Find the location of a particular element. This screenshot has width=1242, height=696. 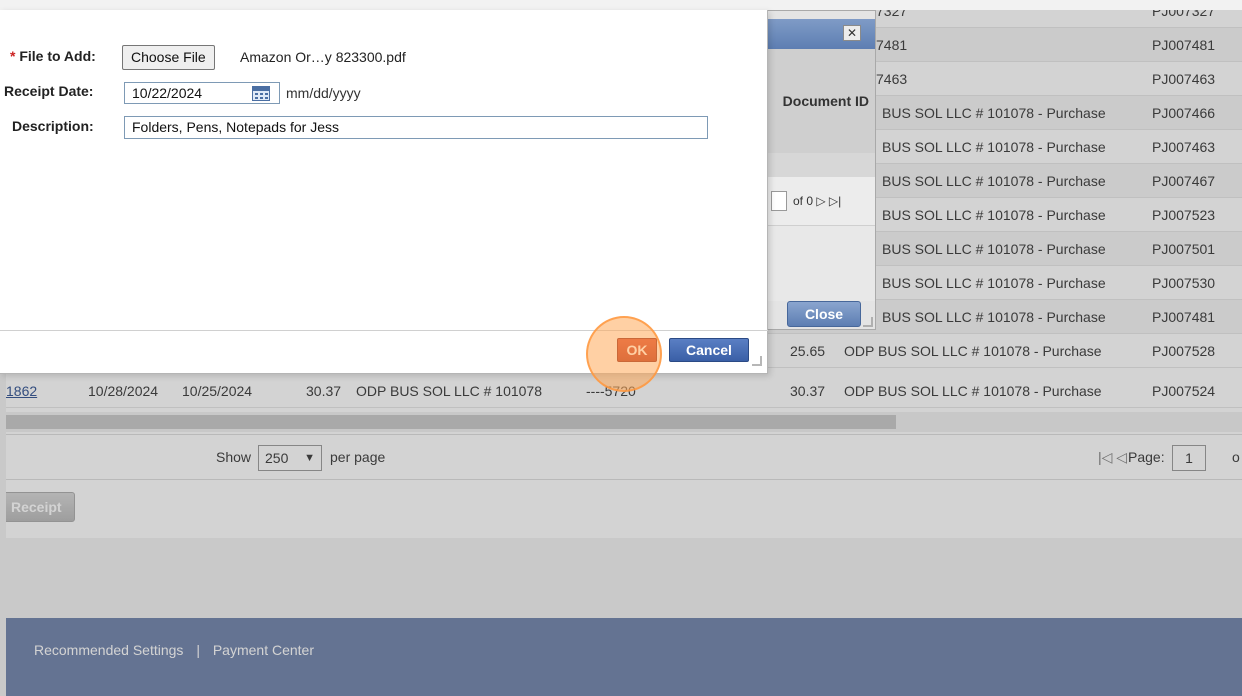

dialog-footer-divider is located at coordinates (384, 330).